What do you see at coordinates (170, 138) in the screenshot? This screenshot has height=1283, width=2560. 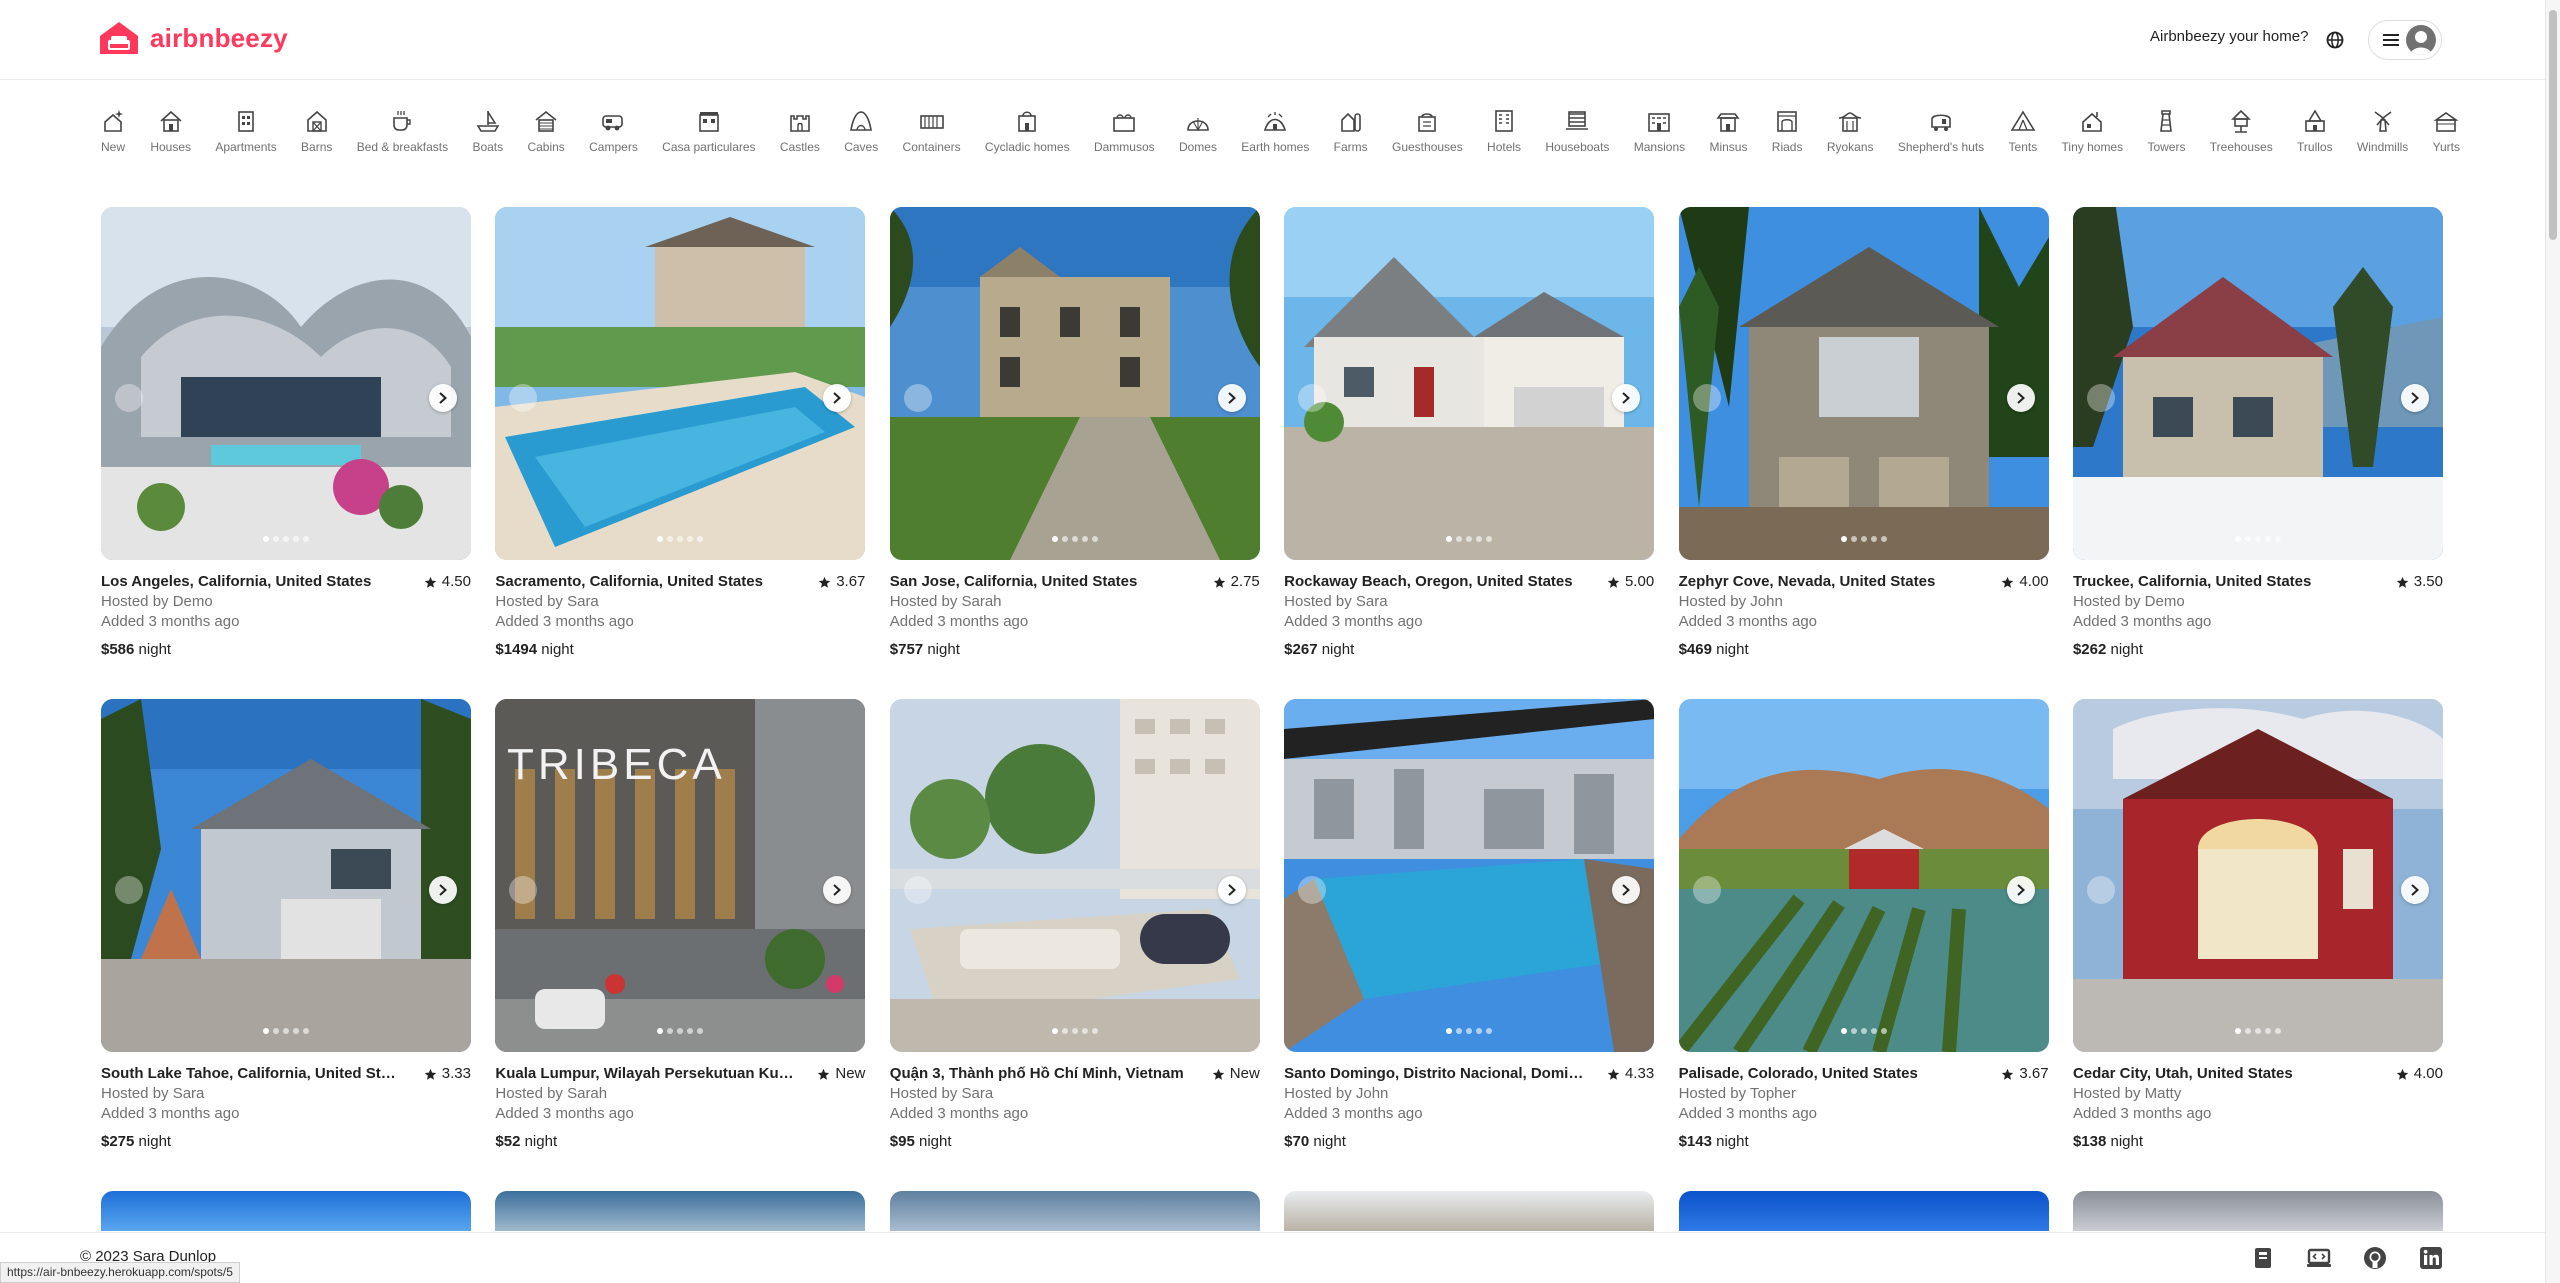 I see `category-houses: Houses` at bounding box center [170, 138].